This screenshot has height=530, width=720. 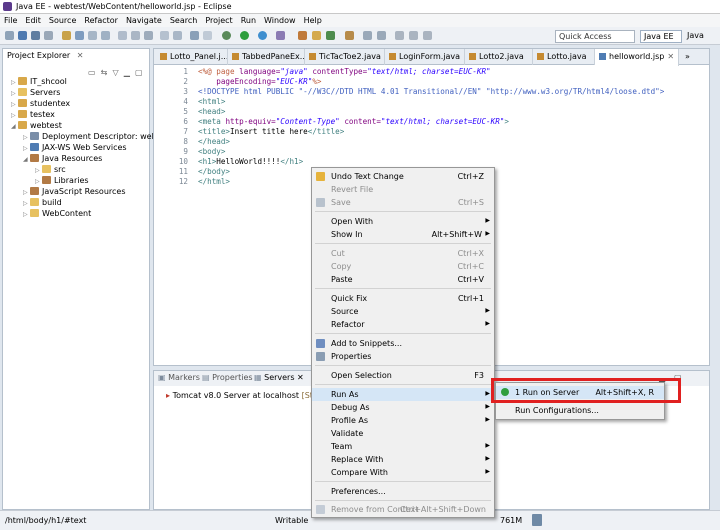 I want to click on indent-icon, so click(x=135, y=35).